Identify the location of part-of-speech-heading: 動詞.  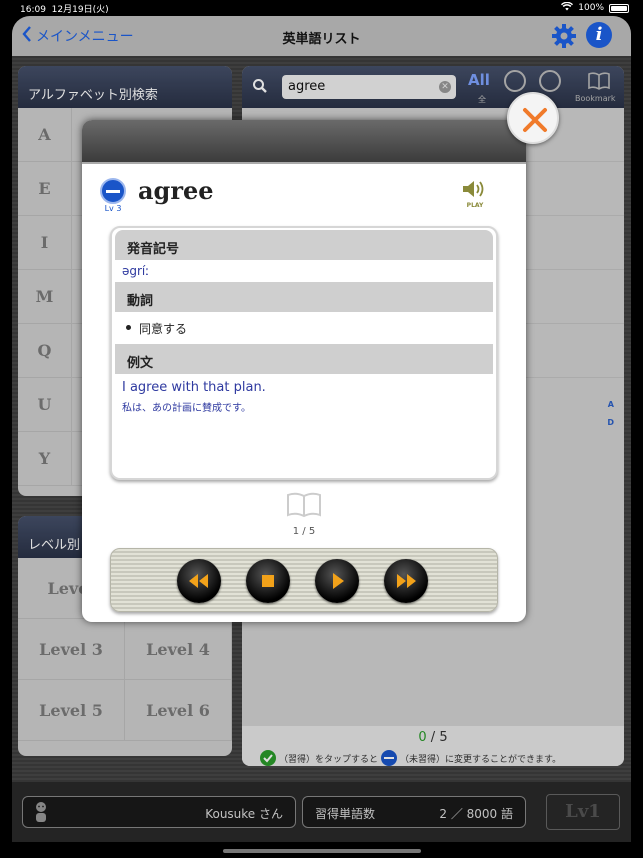
(304, 297).